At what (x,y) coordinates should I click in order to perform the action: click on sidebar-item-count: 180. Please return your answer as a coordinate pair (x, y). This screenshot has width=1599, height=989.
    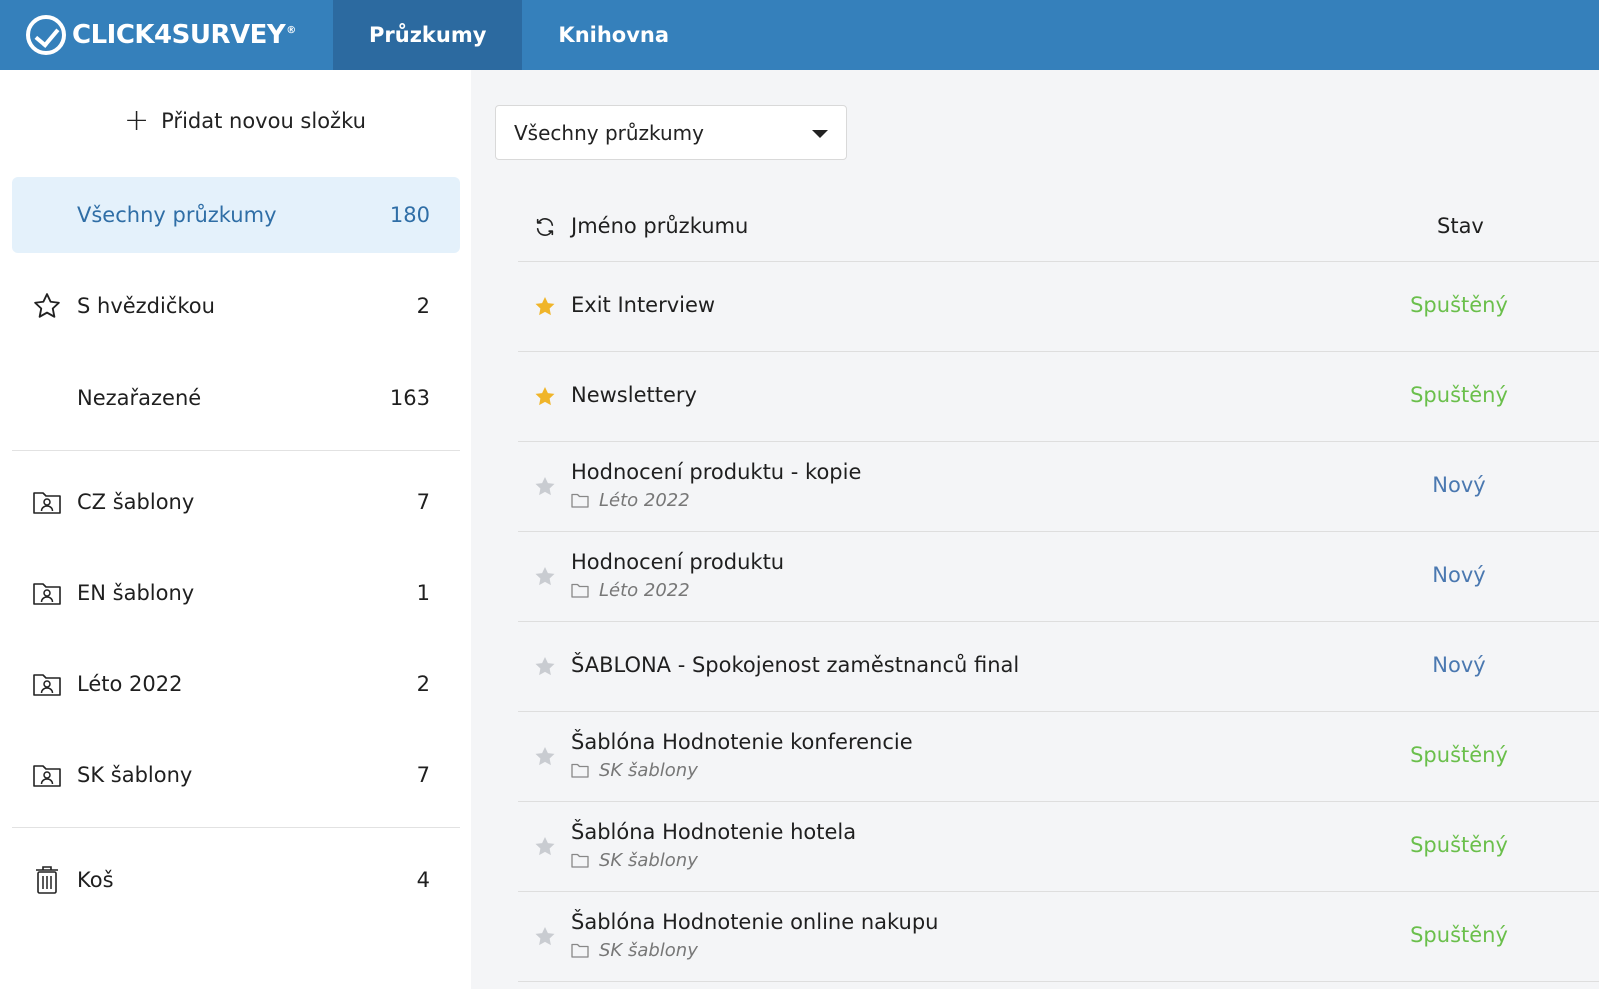
    Looking at the image, I should click on (409, 215).